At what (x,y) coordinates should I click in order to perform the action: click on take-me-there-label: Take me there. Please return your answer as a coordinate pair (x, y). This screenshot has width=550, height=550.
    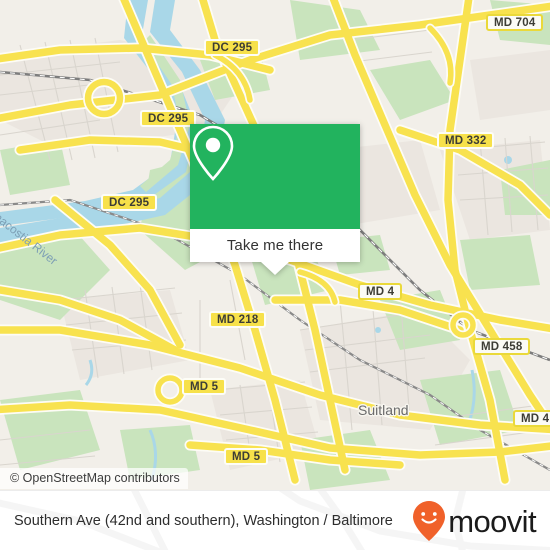
    Looking at the image, I should click on (275, 245).